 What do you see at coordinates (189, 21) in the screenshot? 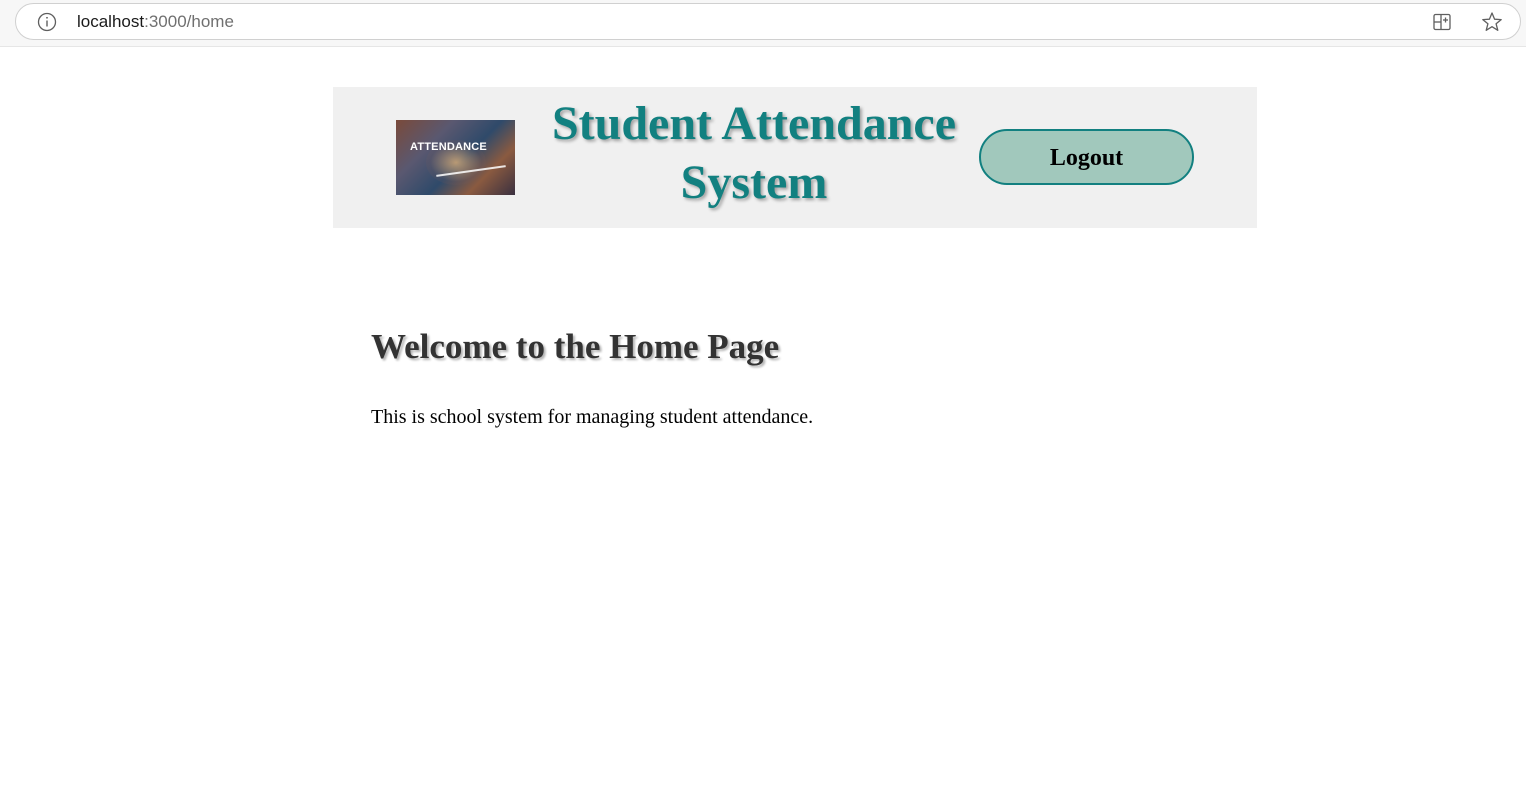
I see `url-path: :3000/home` at bounding box center [189, 21].